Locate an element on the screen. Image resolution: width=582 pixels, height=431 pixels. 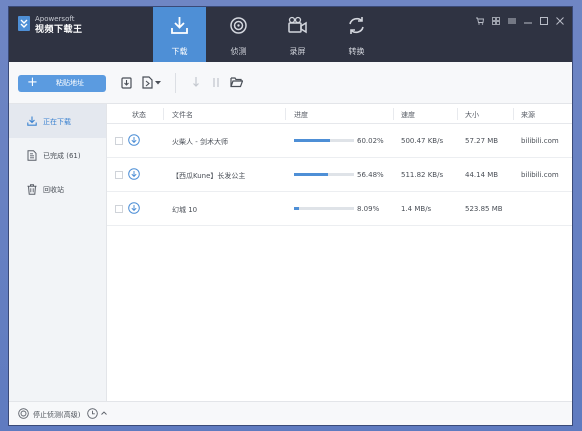
pause-icon is located at coordinates (216, 82).